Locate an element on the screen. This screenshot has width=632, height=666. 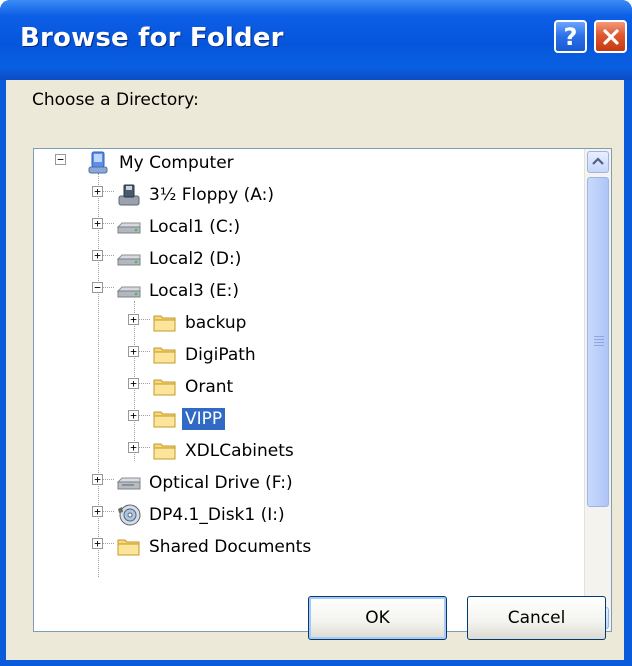
help-button: ? is located at coordinates (570, 36).